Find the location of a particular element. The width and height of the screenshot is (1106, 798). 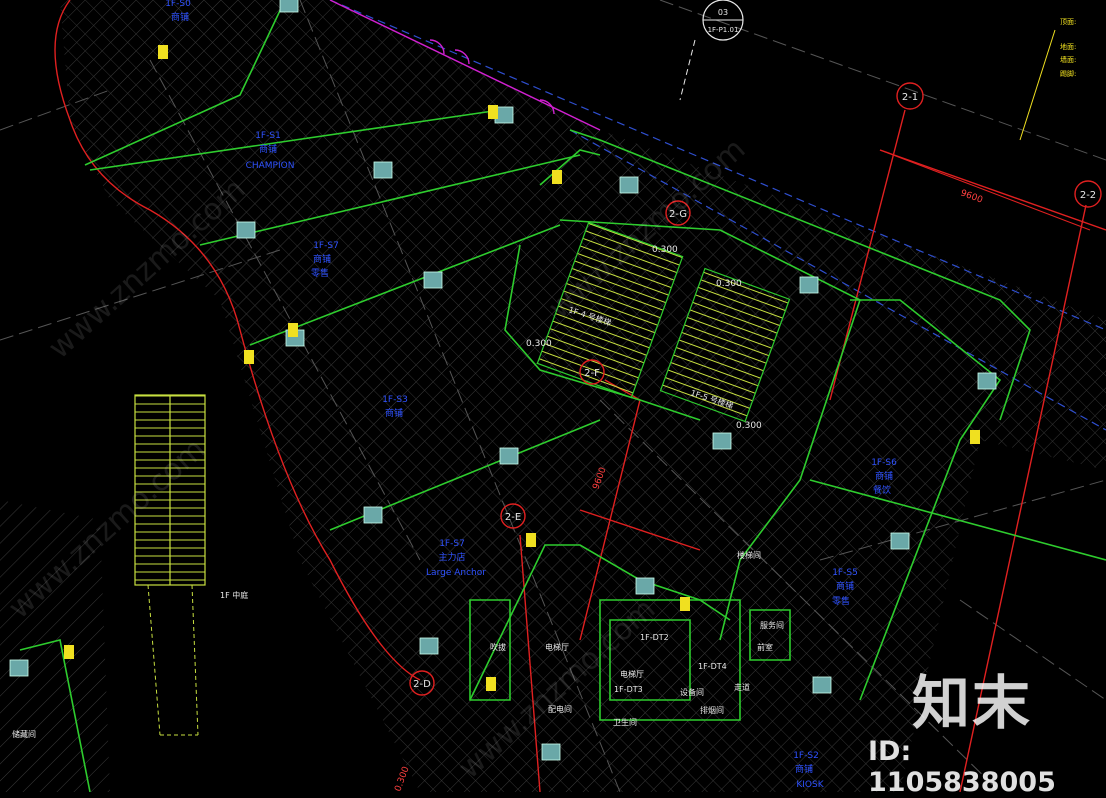

note-line: 墙面: is located at coordinates (1068, 59).